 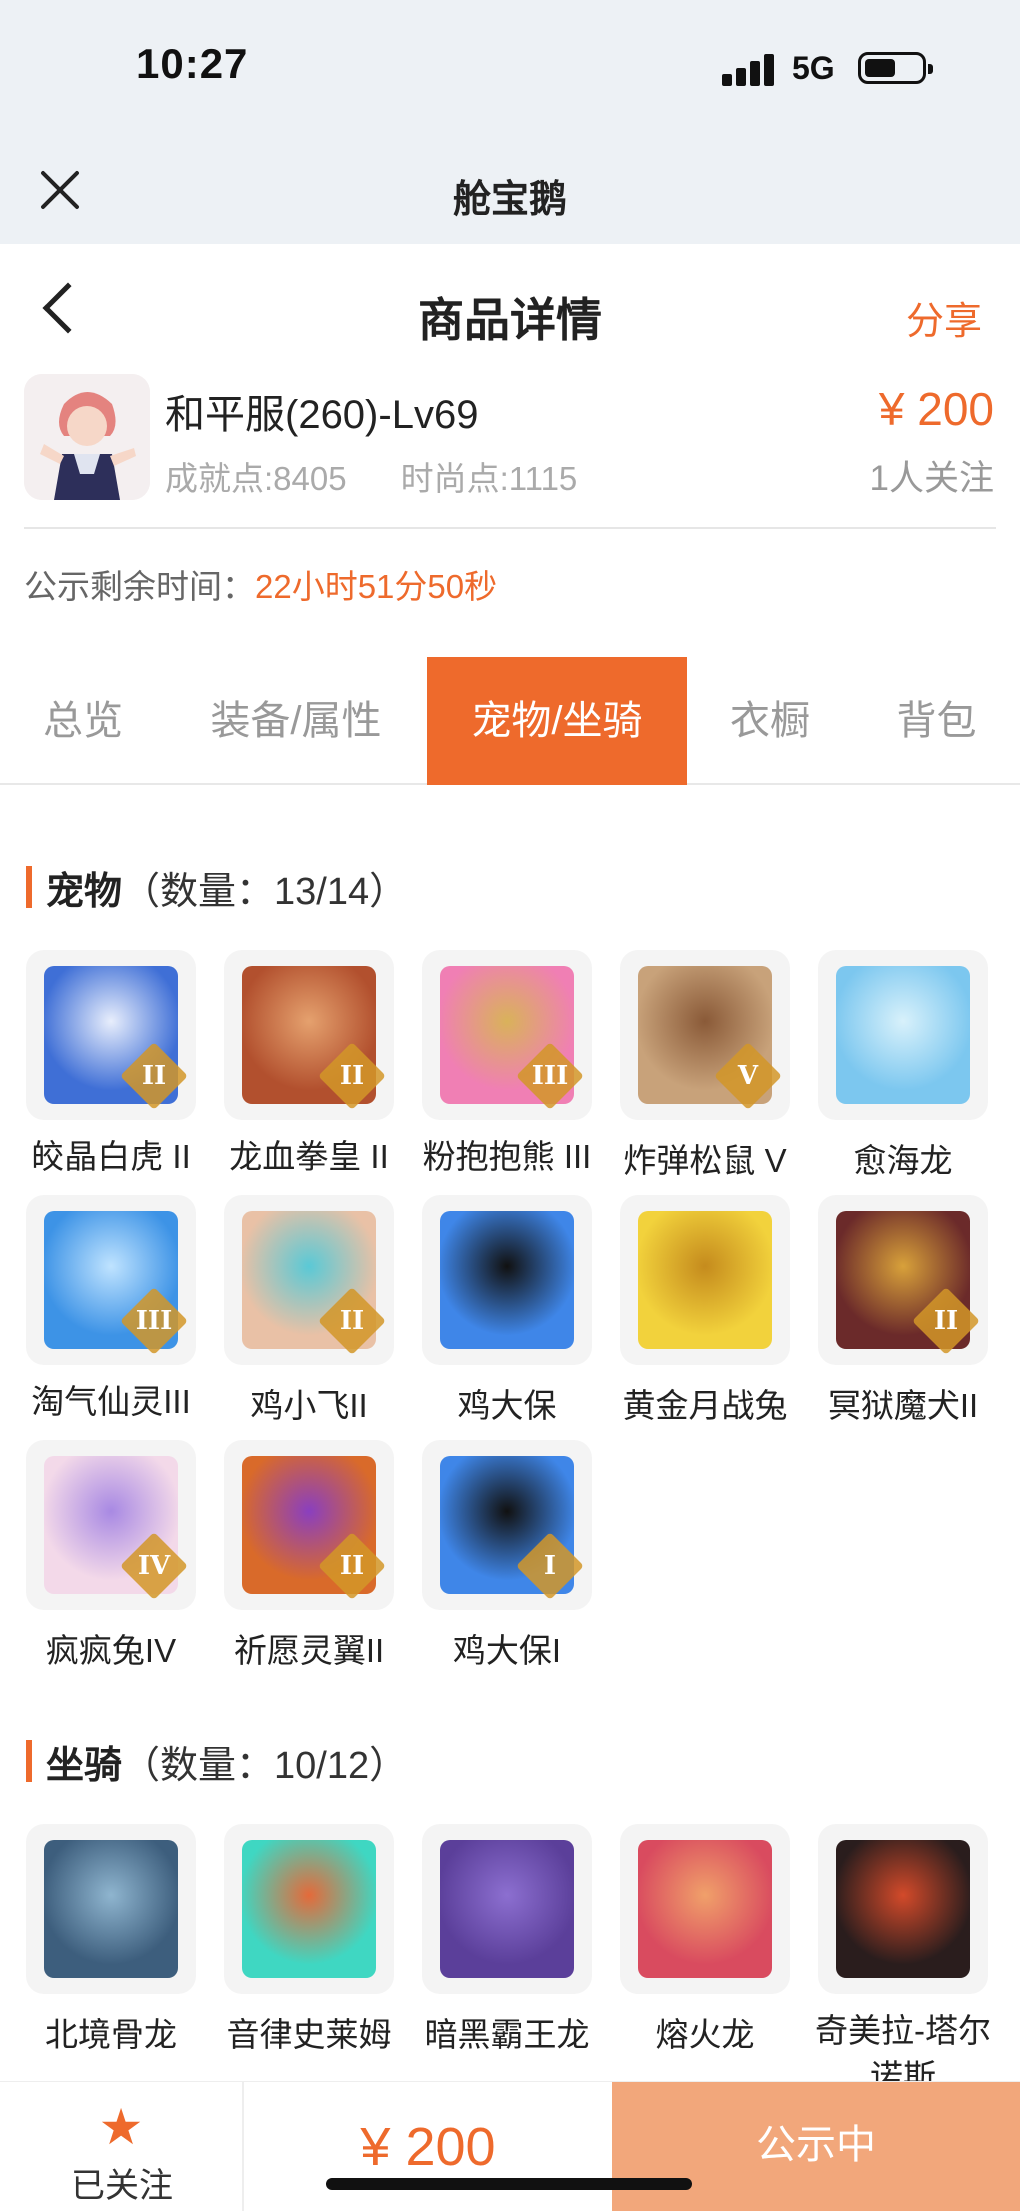 What do you see at coordinates (111, 2034) in the screenshot?
I see `mount-name: 北境骨龙` at bounding box center [111, 2034].